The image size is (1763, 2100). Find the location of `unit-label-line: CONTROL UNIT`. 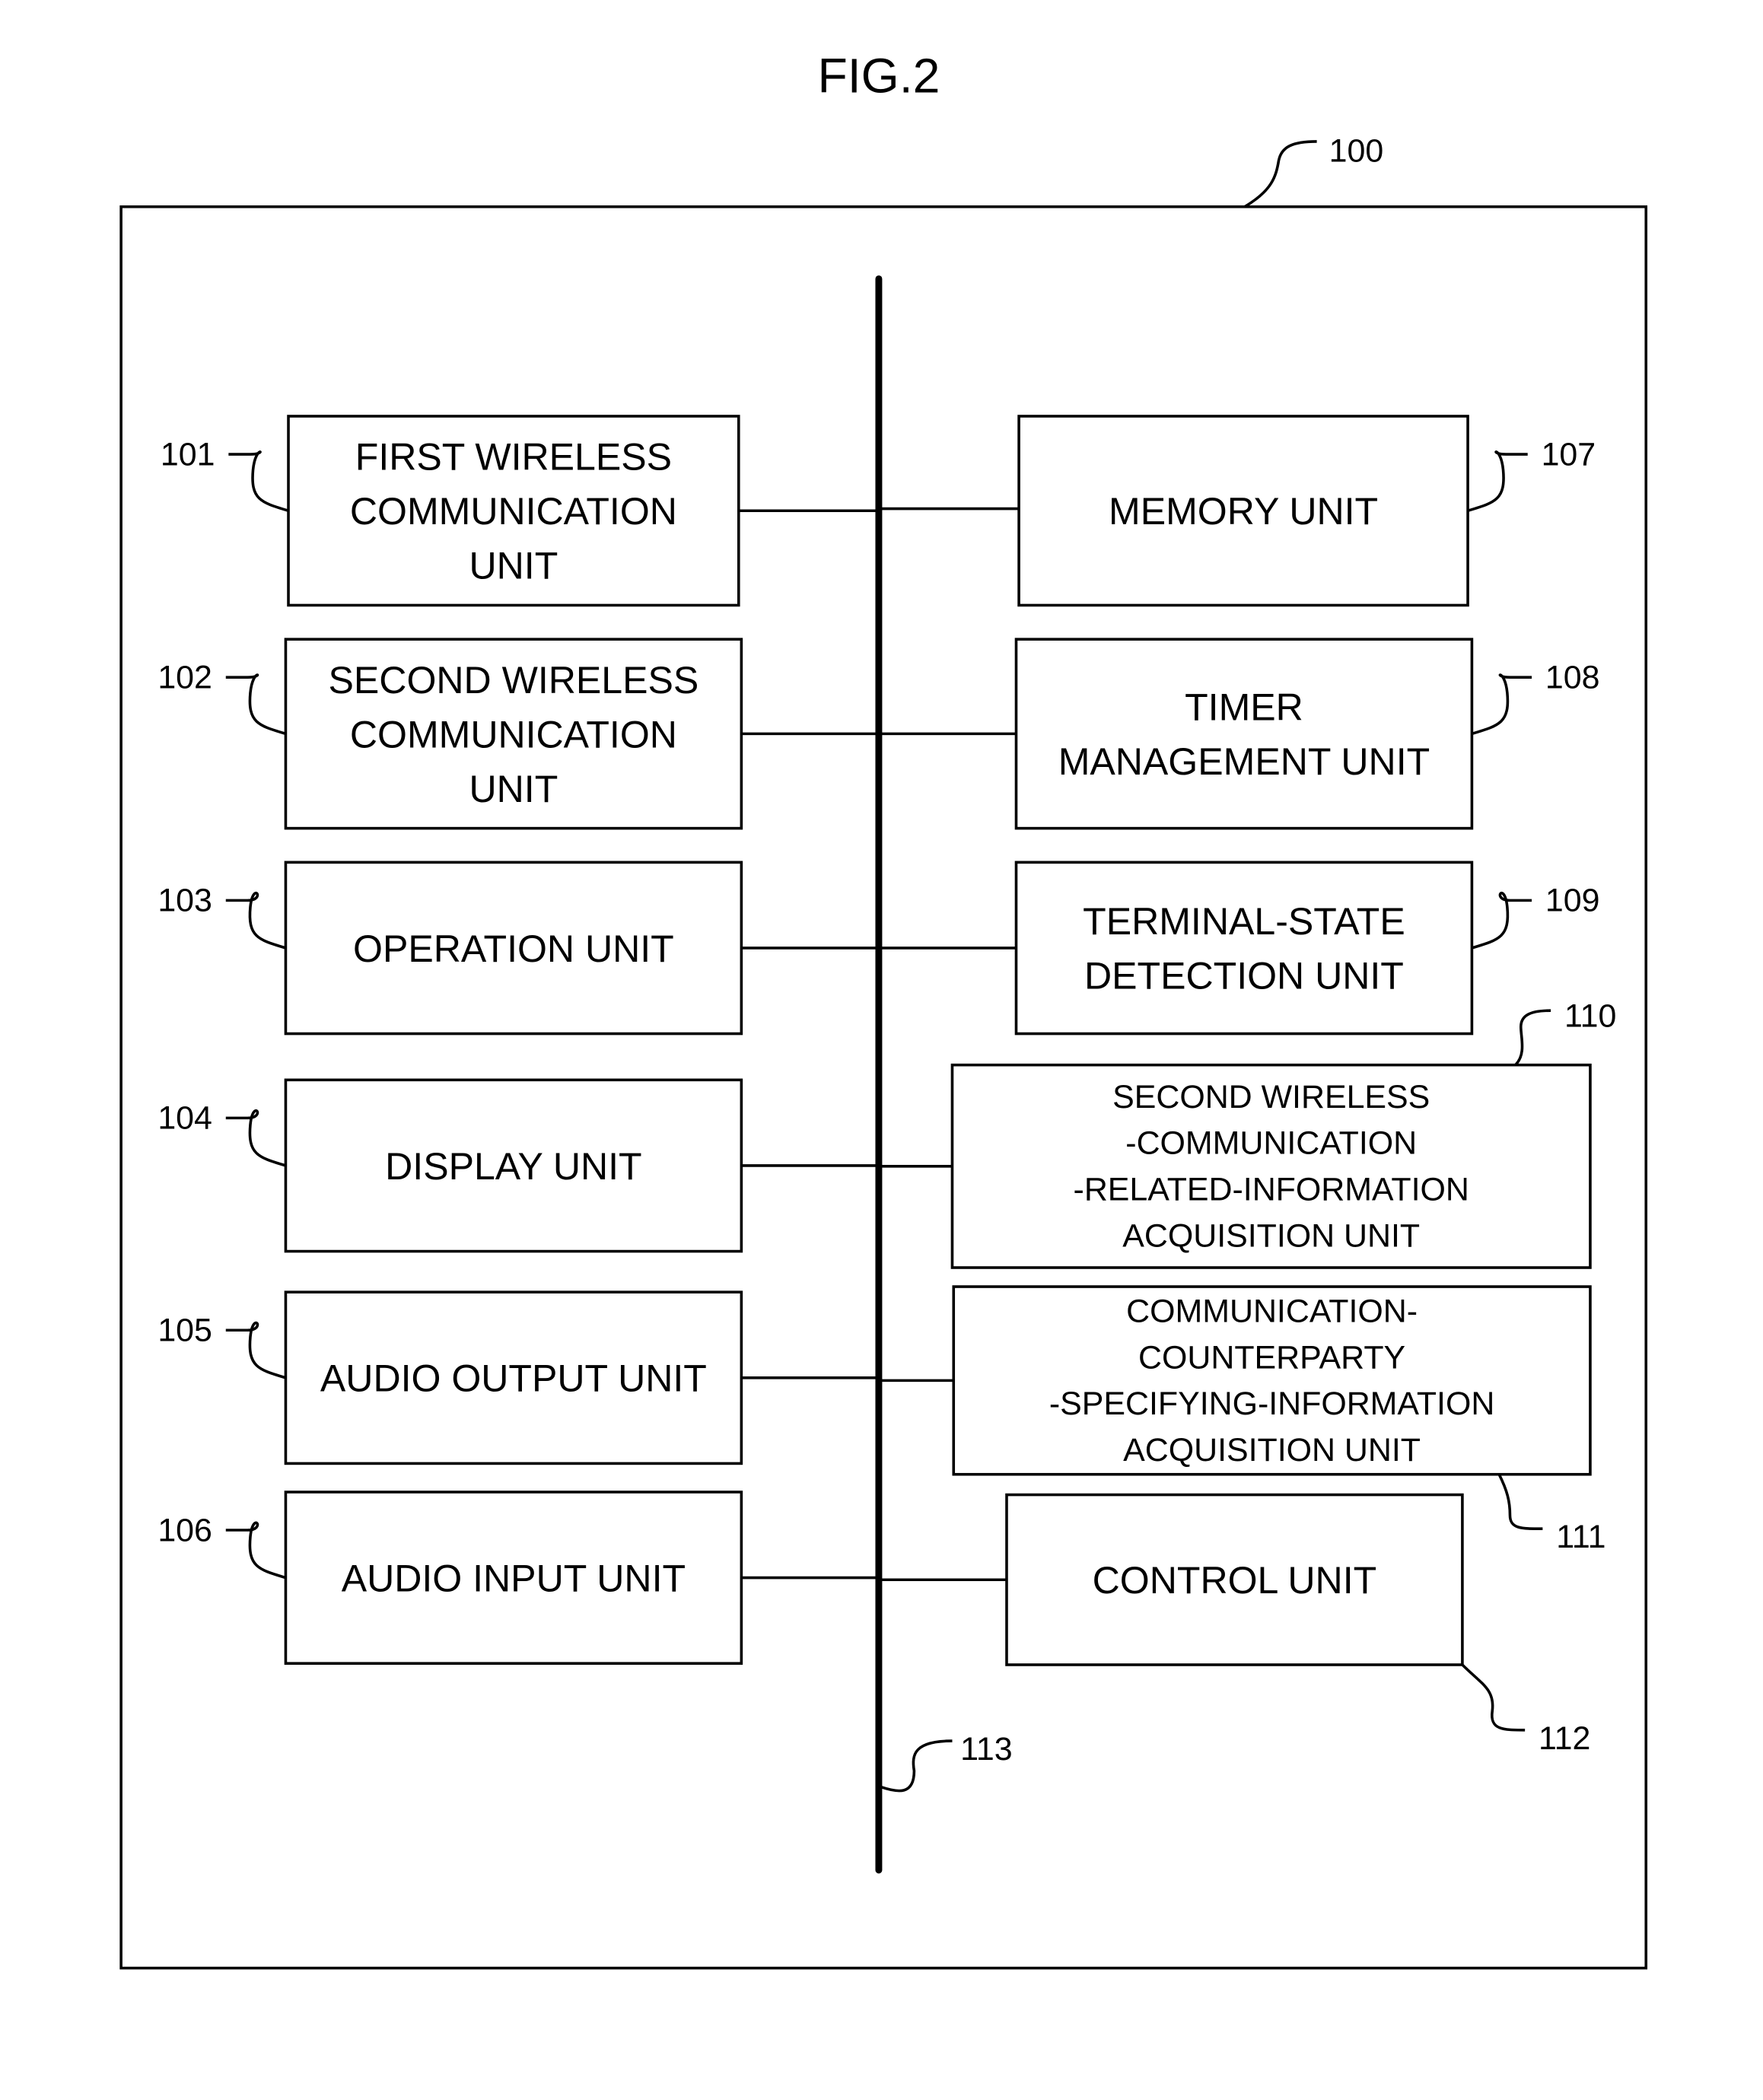

unit-label-line: CONTROL UNIT is located at coordinates (1235, 1580).